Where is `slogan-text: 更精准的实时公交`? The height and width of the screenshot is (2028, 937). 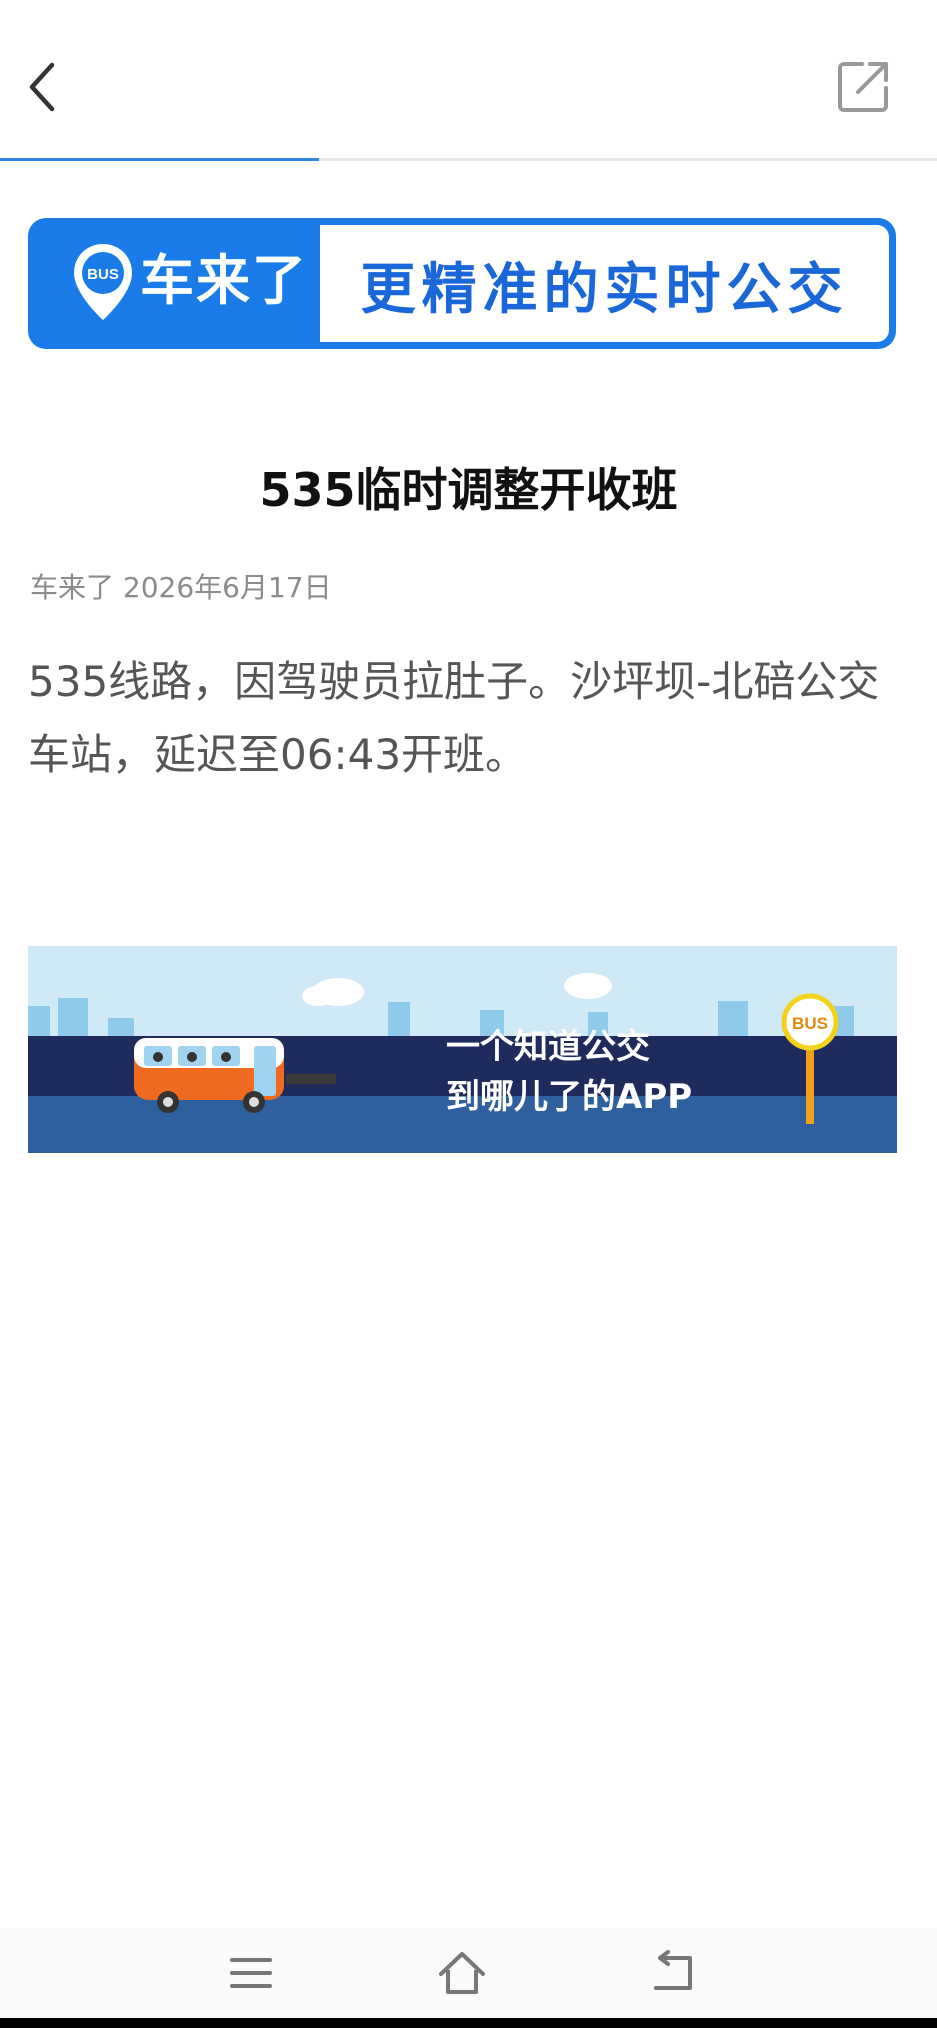 slogan-text: 更精准的实时公交 is located at coordinates (604, 288).